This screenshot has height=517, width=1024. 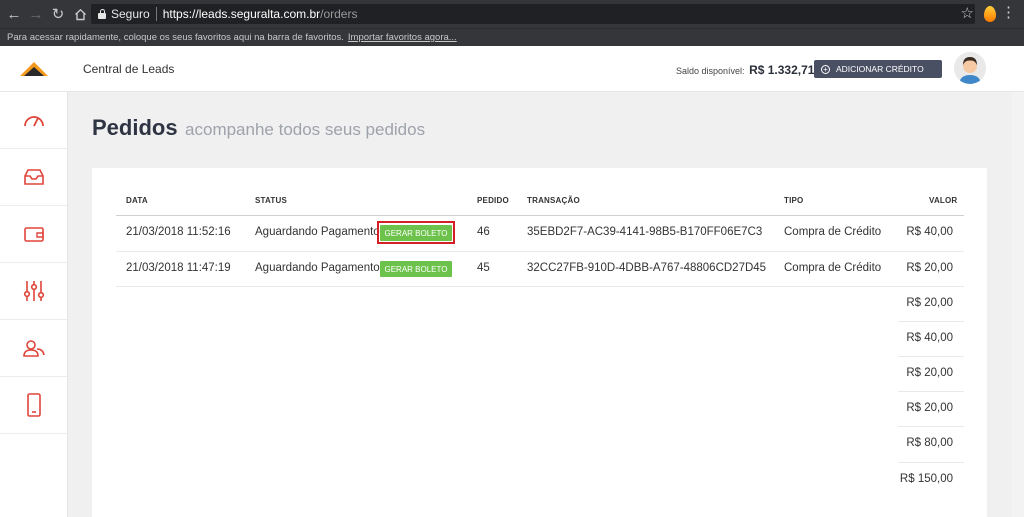 I want to click on balance-display: Saldo disponível: R$ 1.332,71, so click(x=745, y=70).